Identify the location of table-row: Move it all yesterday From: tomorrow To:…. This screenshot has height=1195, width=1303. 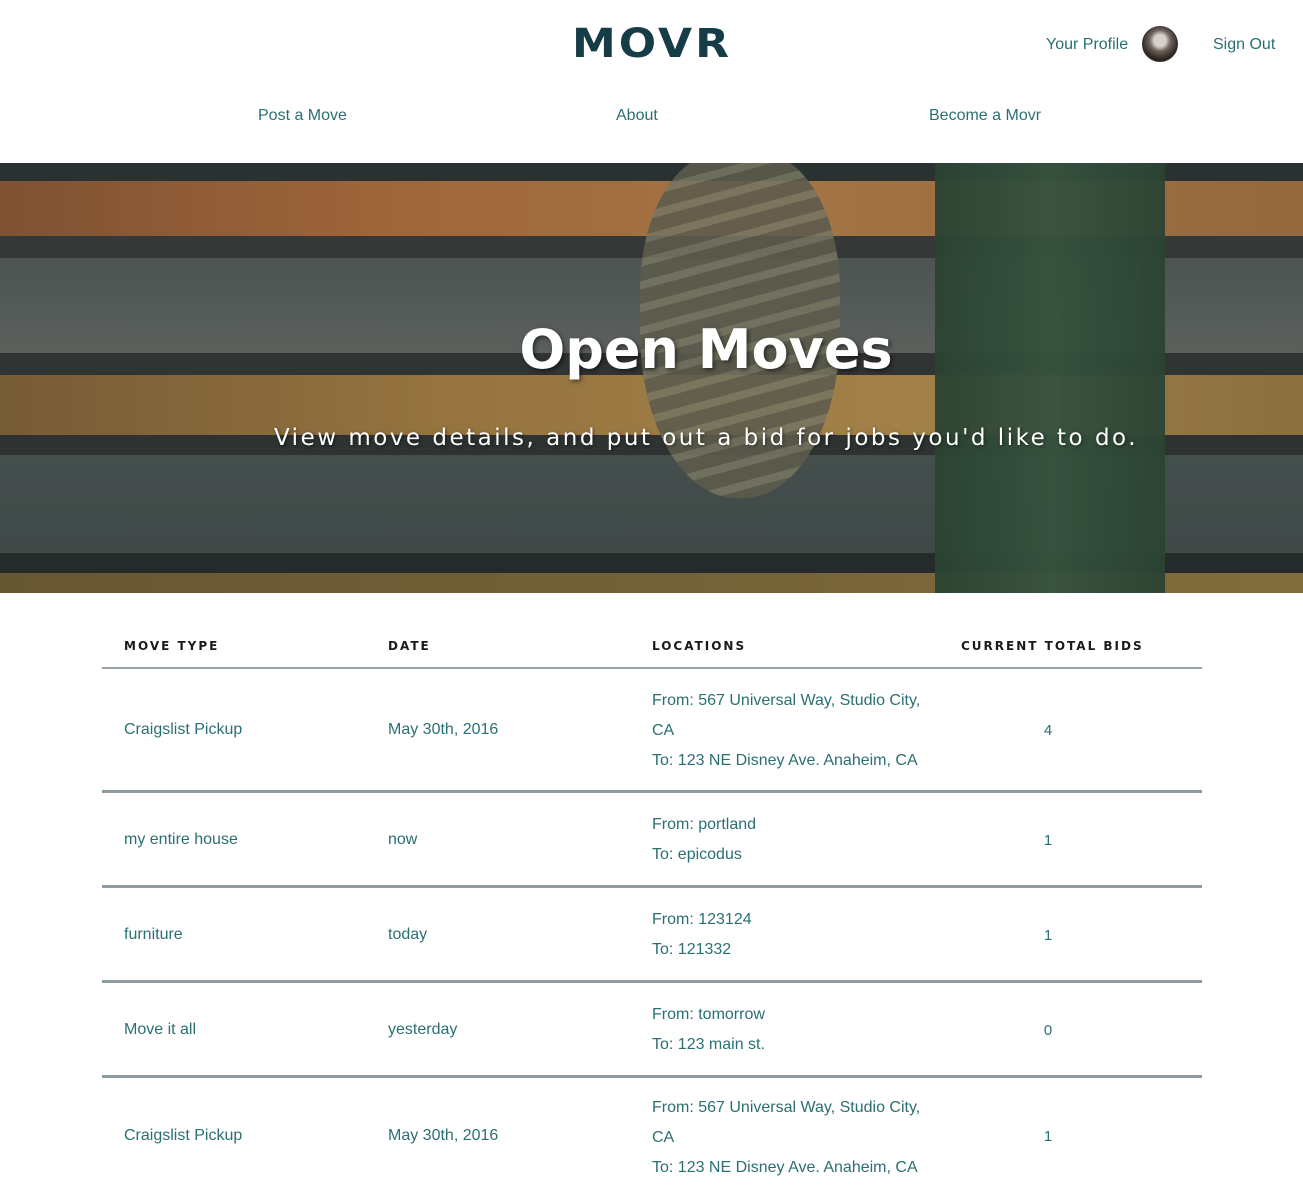
(652, 1030).